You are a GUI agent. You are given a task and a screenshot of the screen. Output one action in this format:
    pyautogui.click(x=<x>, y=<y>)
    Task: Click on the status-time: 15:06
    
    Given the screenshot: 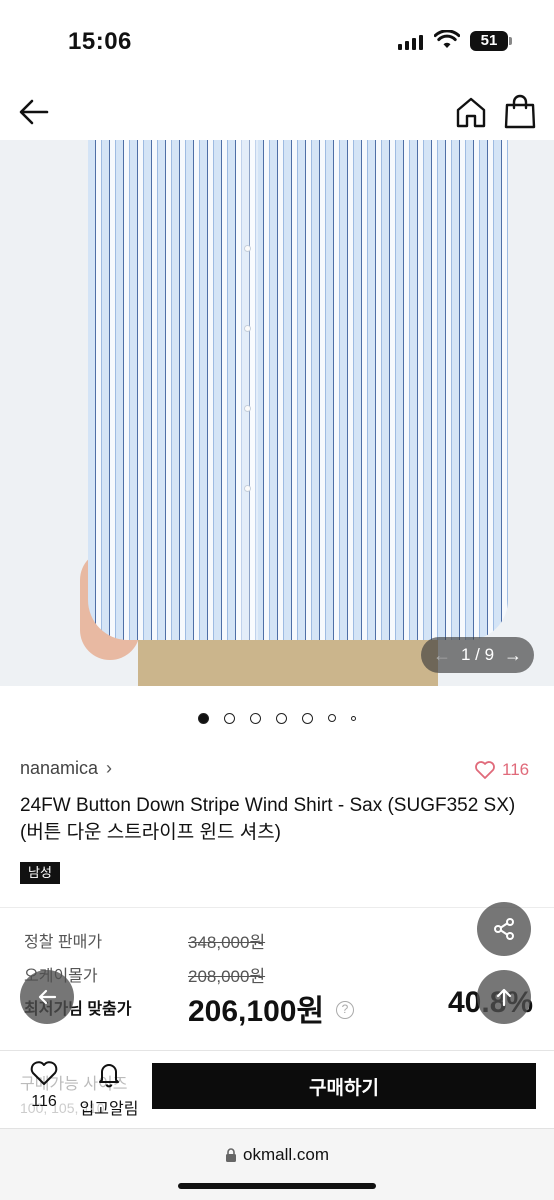 What is the action you would take?
    pyautogui.click(x=100, y=41)
    